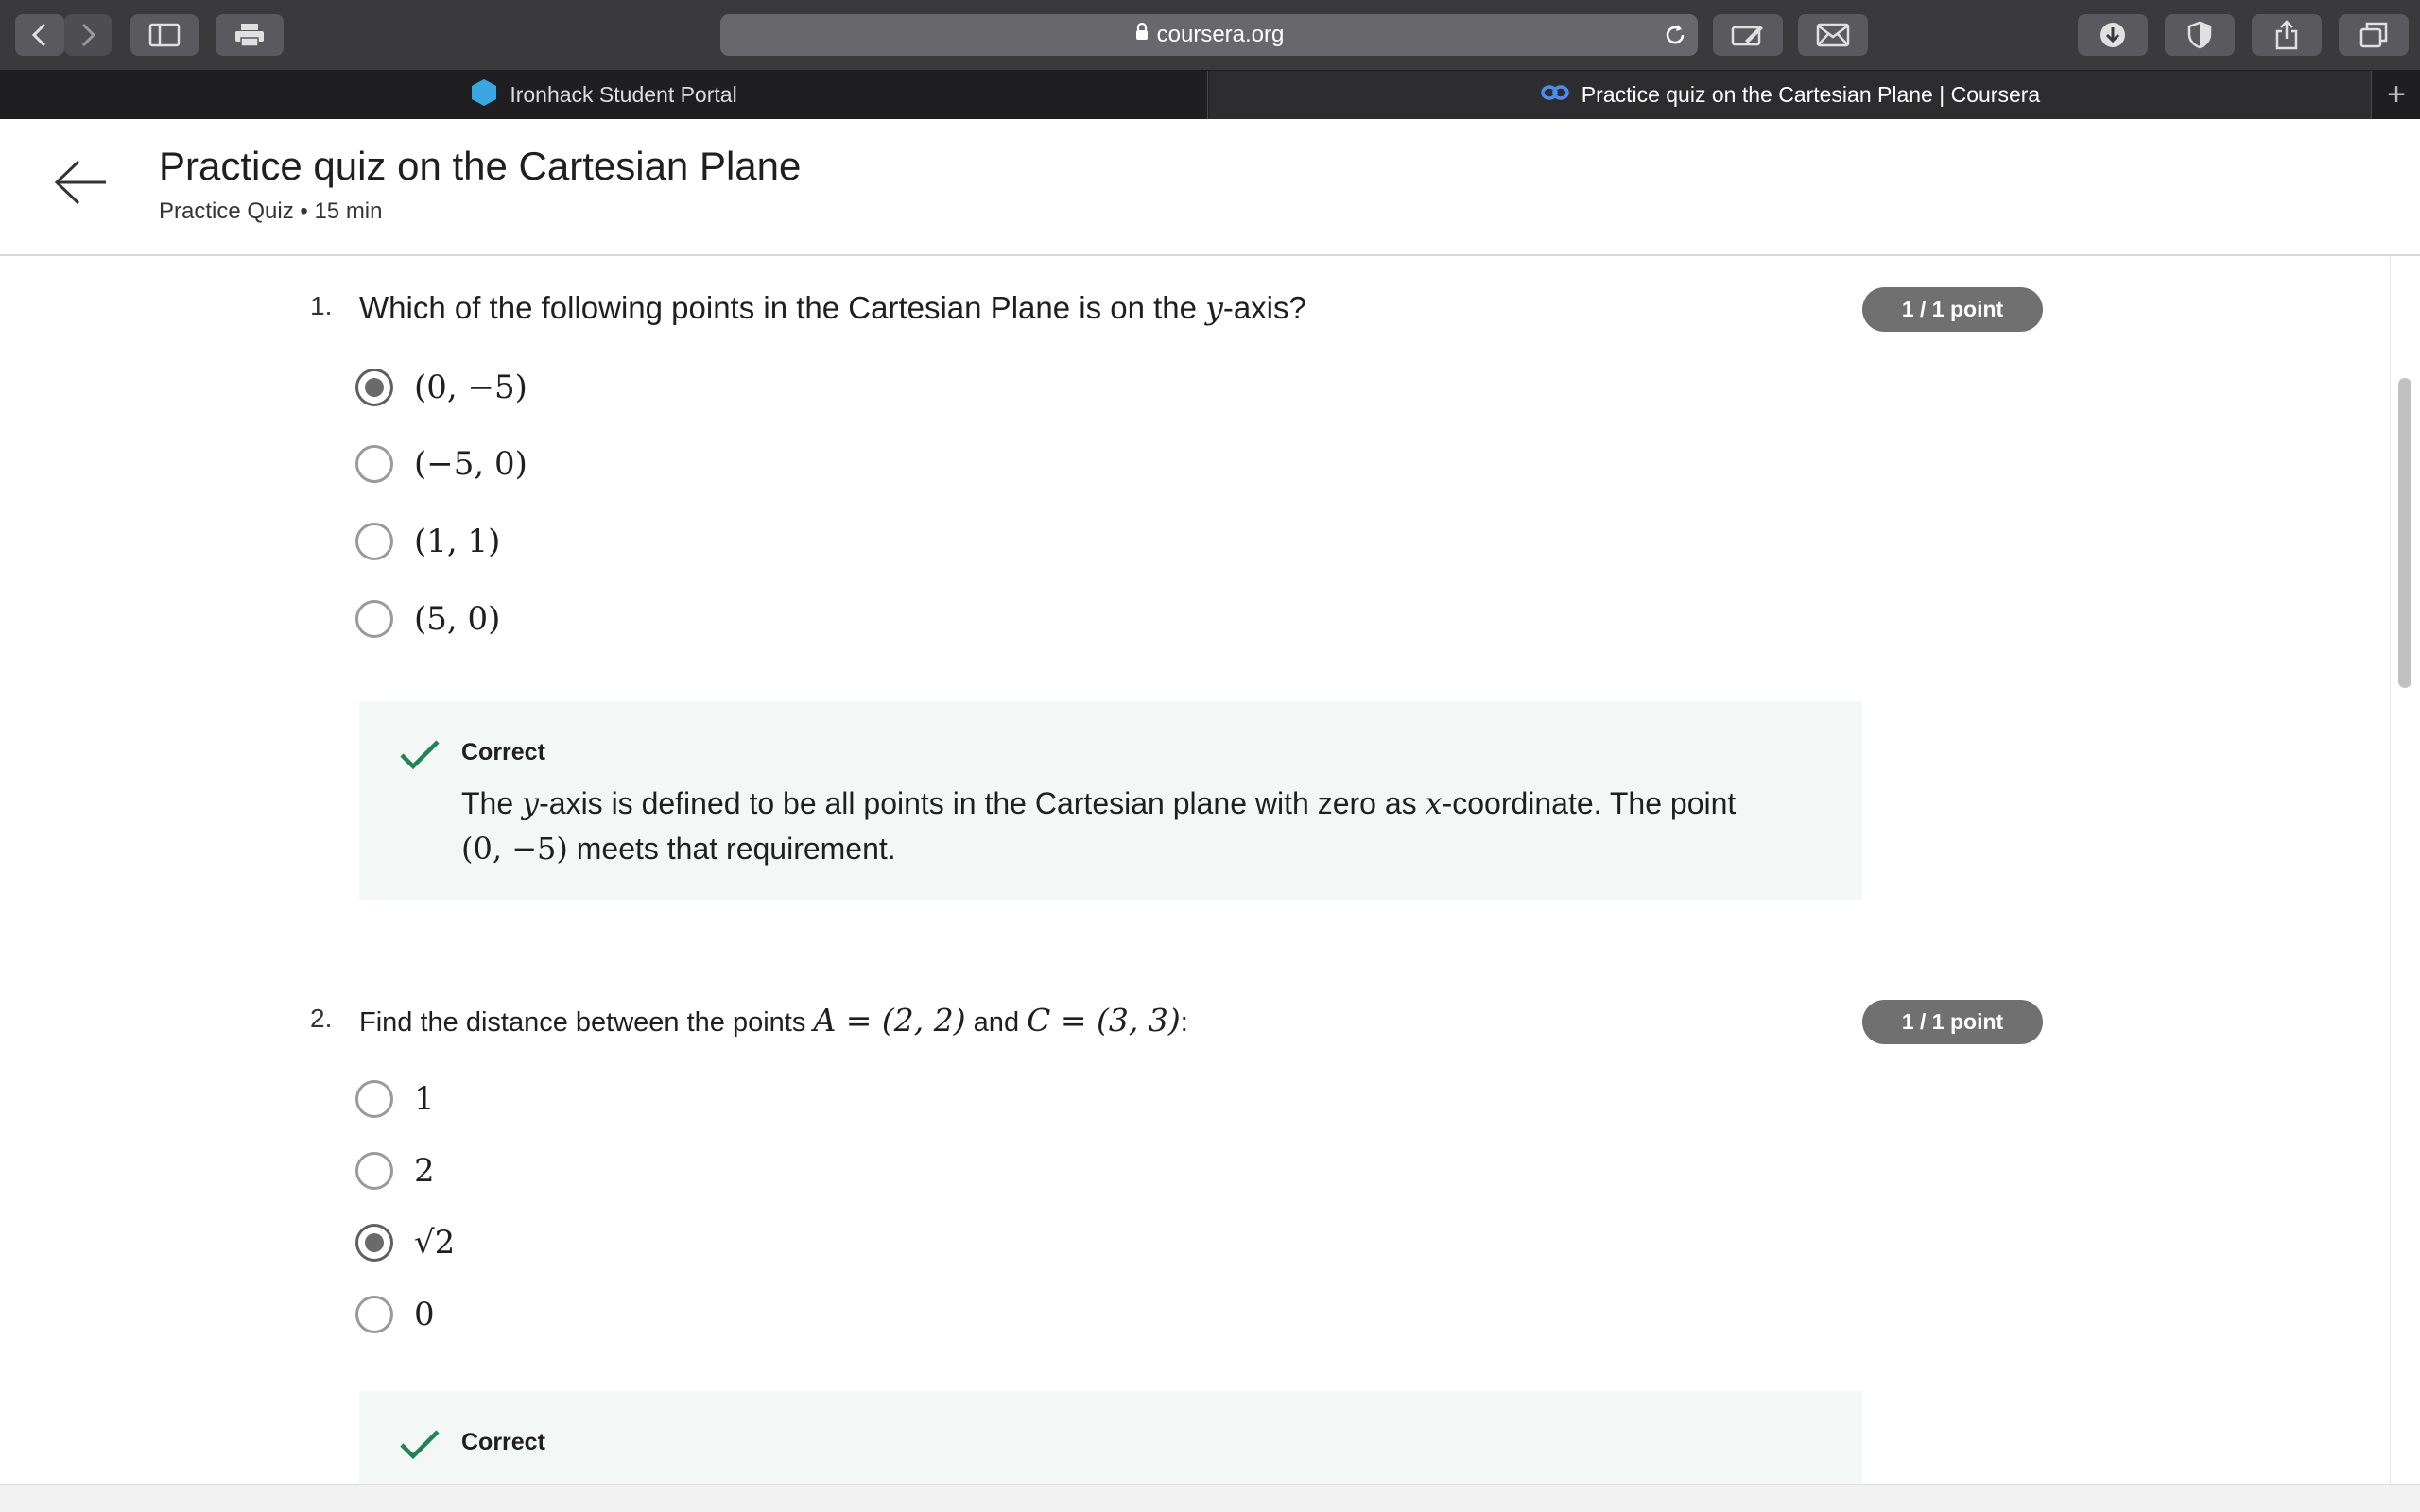 This screenshot has height=1512, width=2420. Describe the element at coordinates (484, 95) in the screenshot. I see `ironhack-logo-icon` at that location.